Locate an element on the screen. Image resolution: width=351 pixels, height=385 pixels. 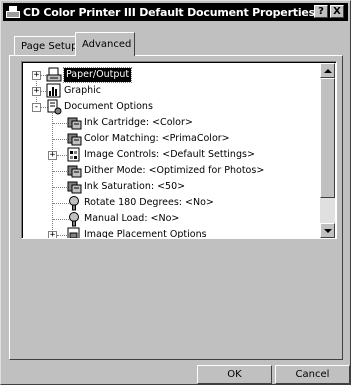
tree-item-manual-load: Manual Load: <No> is located at coordinates (172, 219).